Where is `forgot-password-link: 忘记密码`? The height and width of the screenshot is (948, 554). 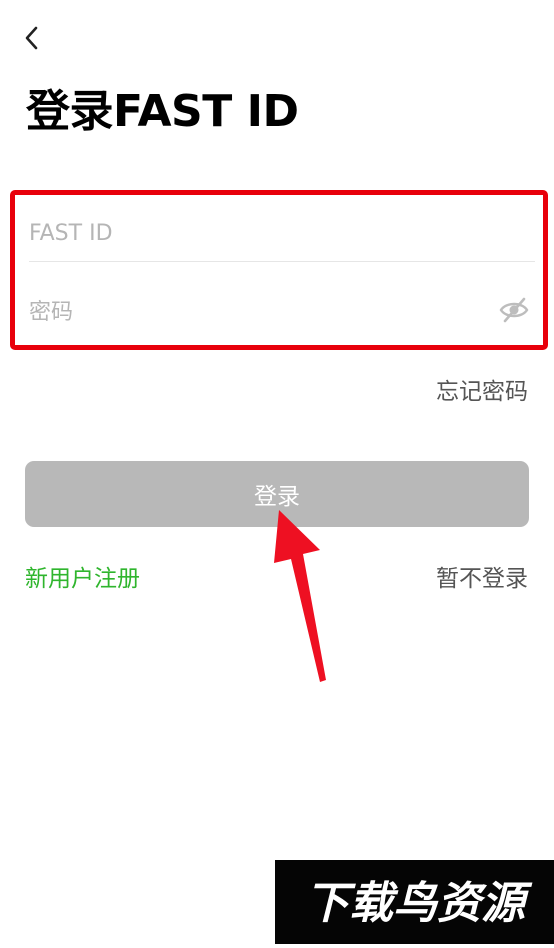
forgot-password-link: 忘记密码 is located at coordinates (482, 389).